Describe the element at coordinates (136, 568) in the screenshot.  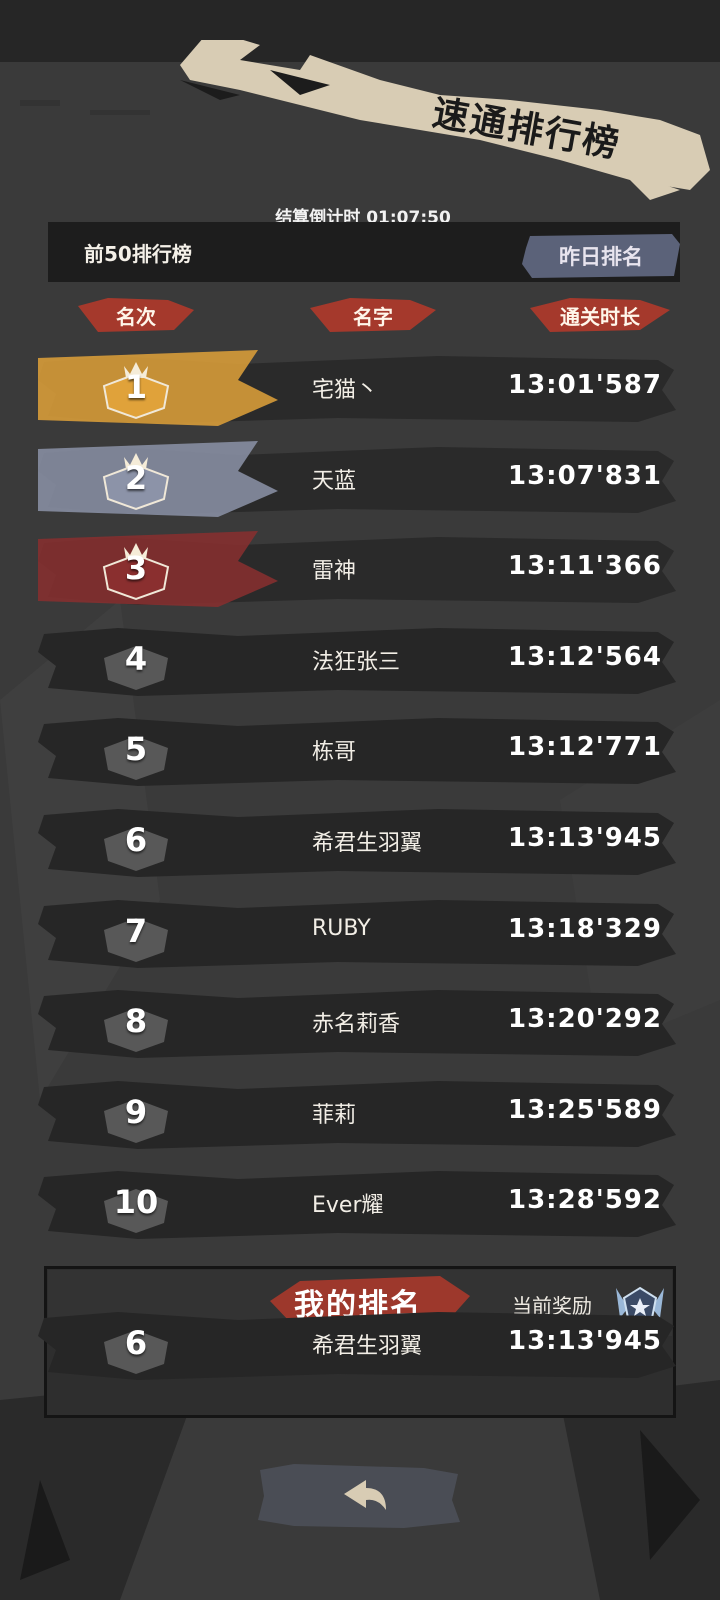
I see `rank-number: 3` at that location.